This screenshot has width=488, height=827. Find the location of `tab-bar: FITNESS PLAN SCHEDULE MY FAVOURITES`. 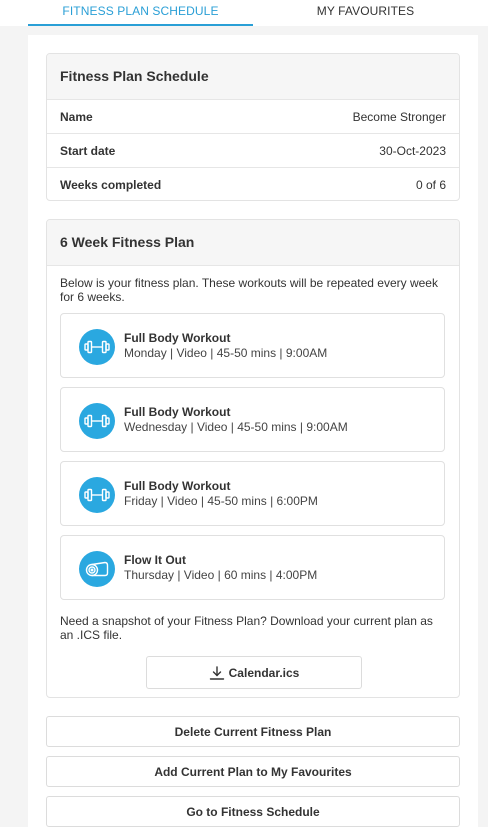

tab-bar: FITNESS PLAN SCHEDULE MY FAVOURITES is located at coordinates (244, 13).